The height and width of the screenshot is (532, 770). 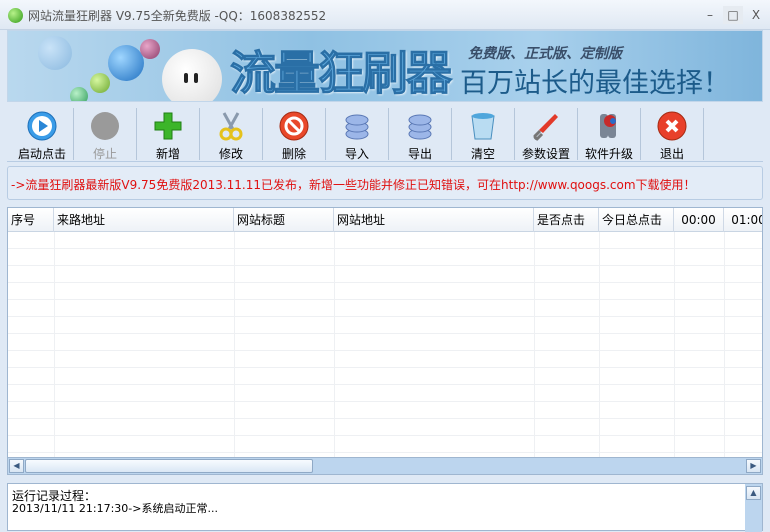 I want to click on import-button: 导入, so click(x=357, y=134).